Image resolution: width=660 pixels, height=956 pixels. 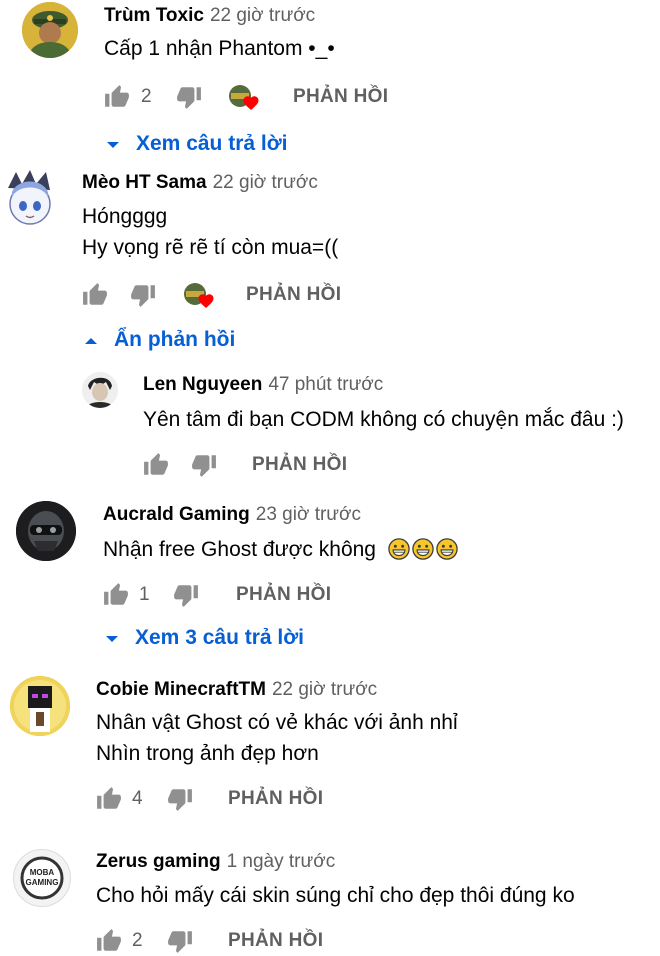 What do you see at coordinates (263, 385) in the screenshot?
I see `comment-header: Len Nguyeen 47 phút trước` at bounding box center [263, 385].